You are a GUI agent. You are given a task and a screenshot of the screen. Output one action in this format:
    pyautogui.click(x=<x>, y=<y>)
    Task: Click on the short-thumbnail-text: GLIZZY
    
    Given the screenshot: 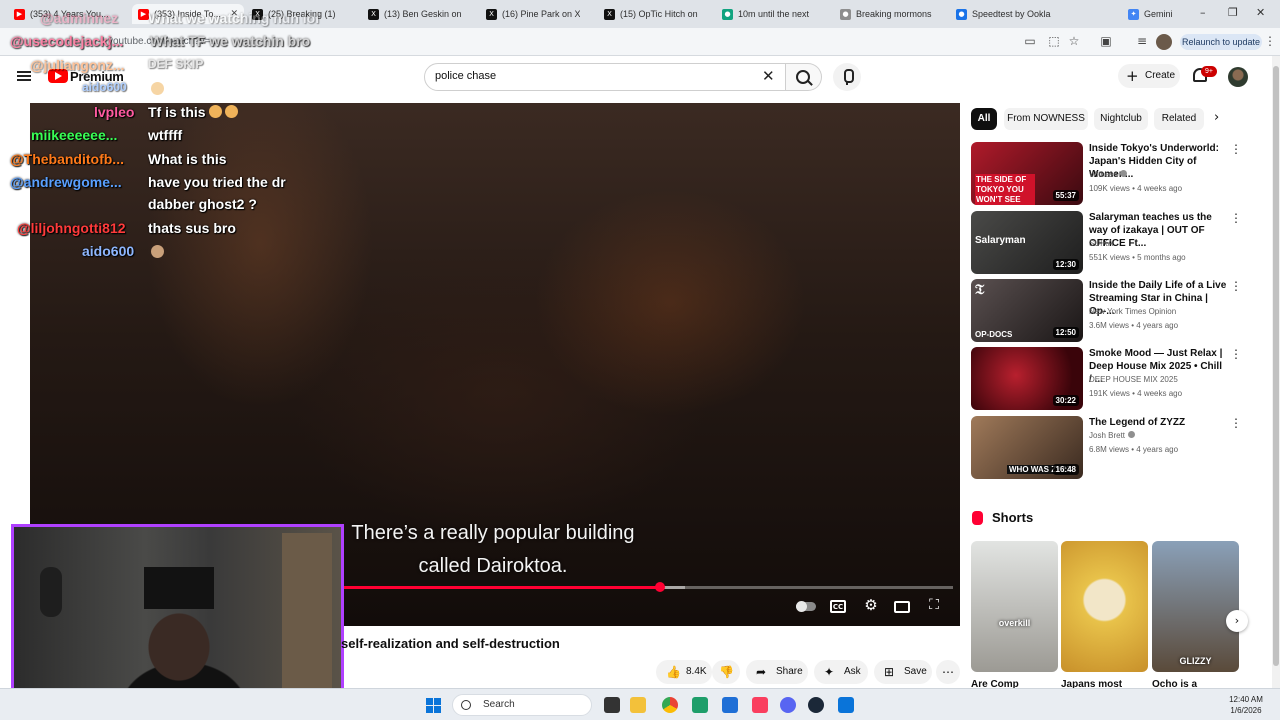 What is the action you would take?
    pyautogui.click(x=1195, y=661)
    